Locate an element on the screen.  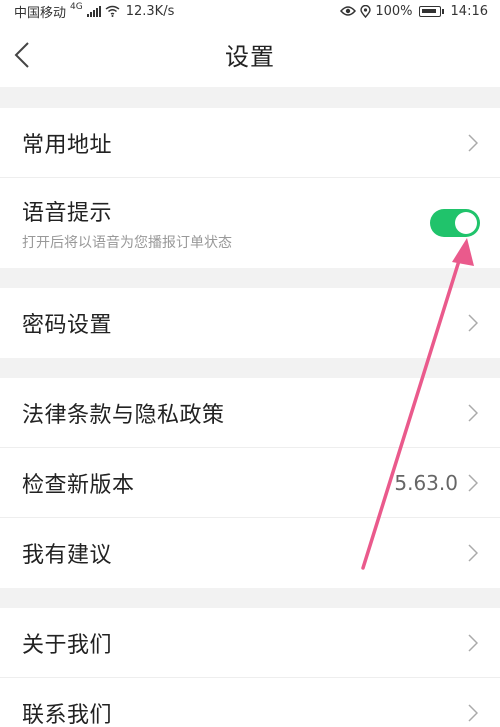
row-right: 5.63.0 is located at coordinates (436, 483).